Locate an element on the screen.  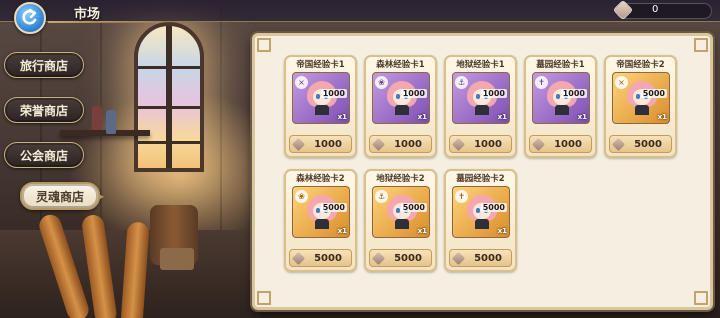
shop-item-card: 森林经验卡1 ❀ 1000 x1 1000 is located at coordinates (400, 106).